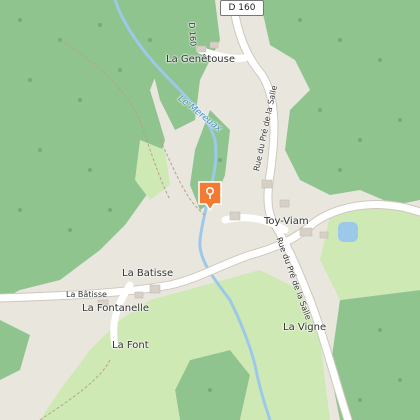 This screenshot has height=420, width=420. I want to click on place-label-toy-viam: Toy-Viam, so click(286, 221).